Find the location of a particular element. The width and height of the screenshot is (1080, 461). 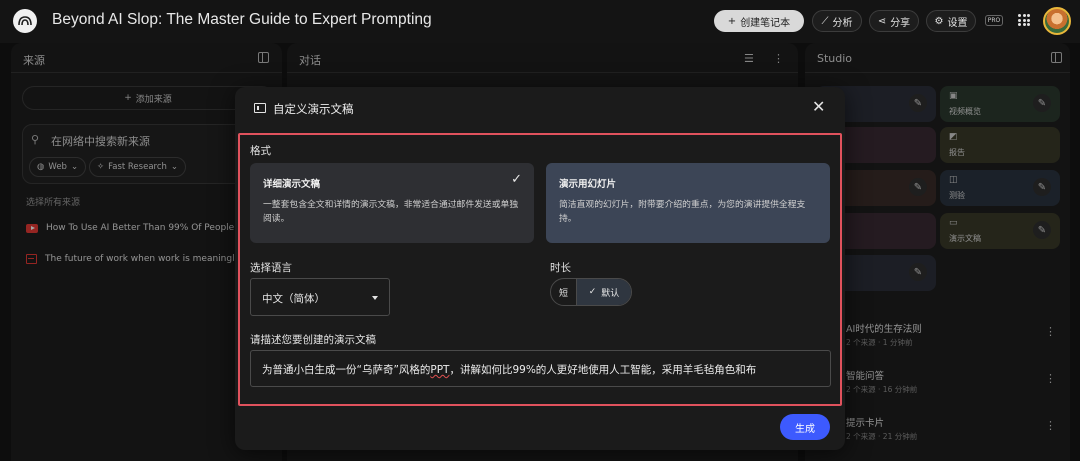

format-label: 格式 is located at coordinates (260, 151).